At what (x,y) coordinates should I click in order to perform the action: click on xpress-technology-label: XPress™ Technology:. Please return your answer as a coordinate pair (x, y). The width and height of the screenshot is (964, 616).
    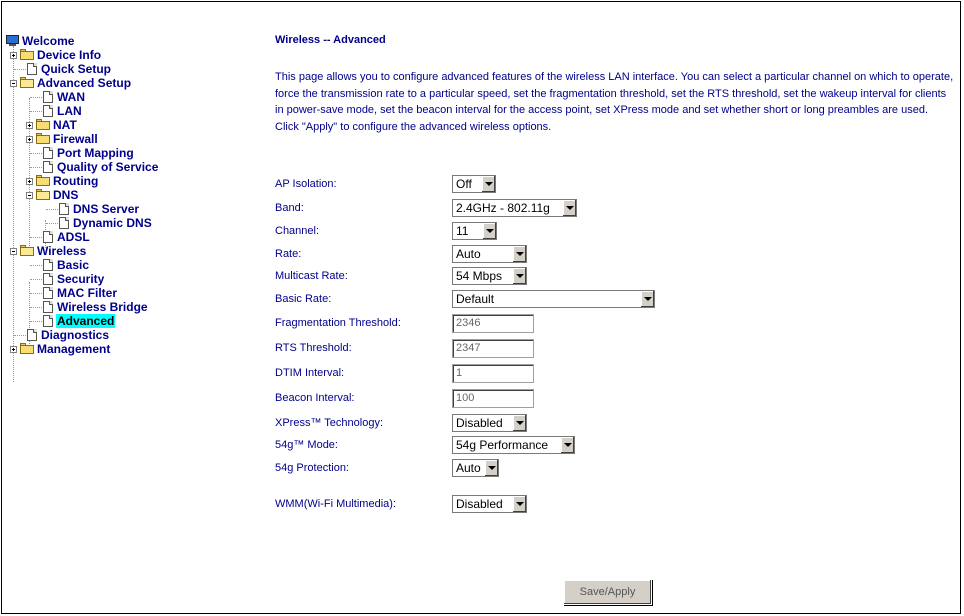
    Looking at the image, I should click on (329, 423).